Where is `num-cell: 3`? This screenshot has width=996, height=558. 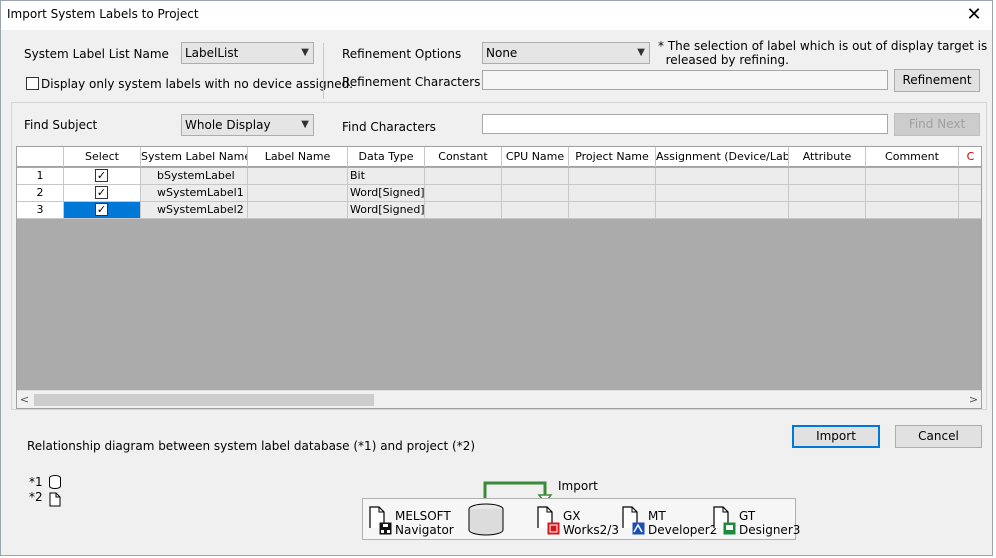 num-cell: 3 is located at coordinates (40, 210).